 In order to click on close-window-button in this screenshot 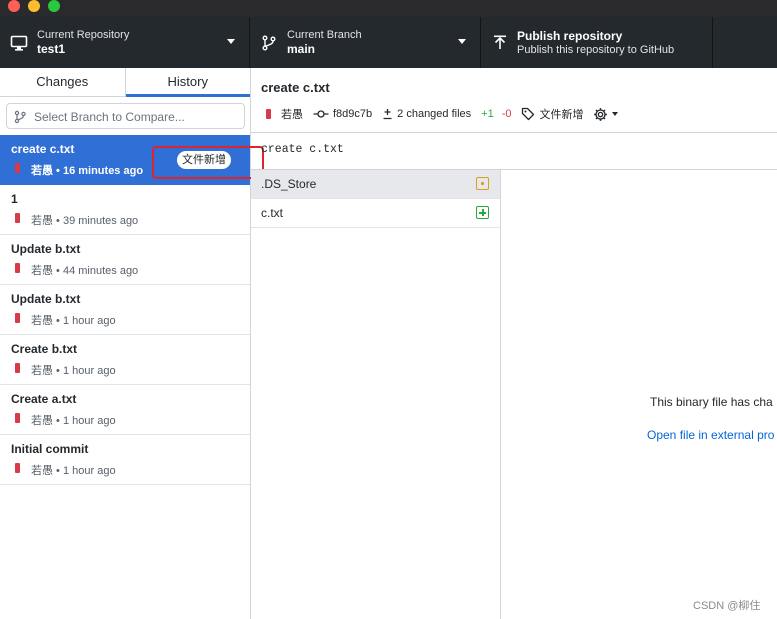, I will do `click(14, 6)`.